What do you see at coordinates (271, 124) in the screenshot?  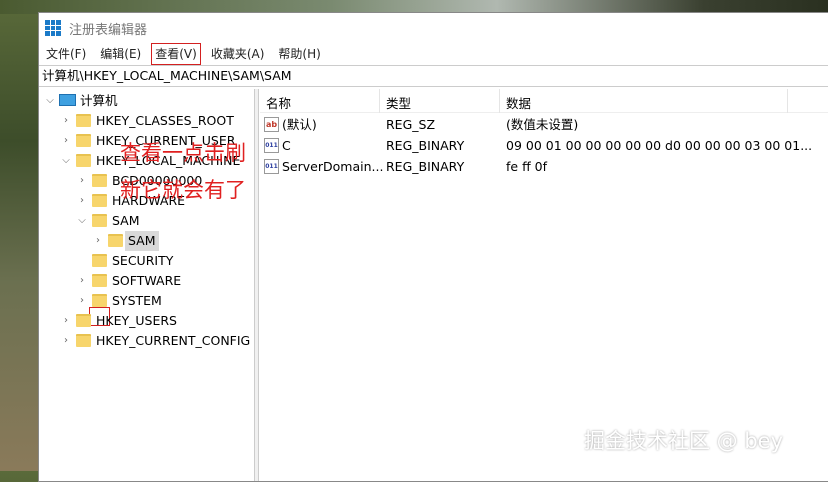 I see `string-value-icon: ab` at bounding box center [271, 124].